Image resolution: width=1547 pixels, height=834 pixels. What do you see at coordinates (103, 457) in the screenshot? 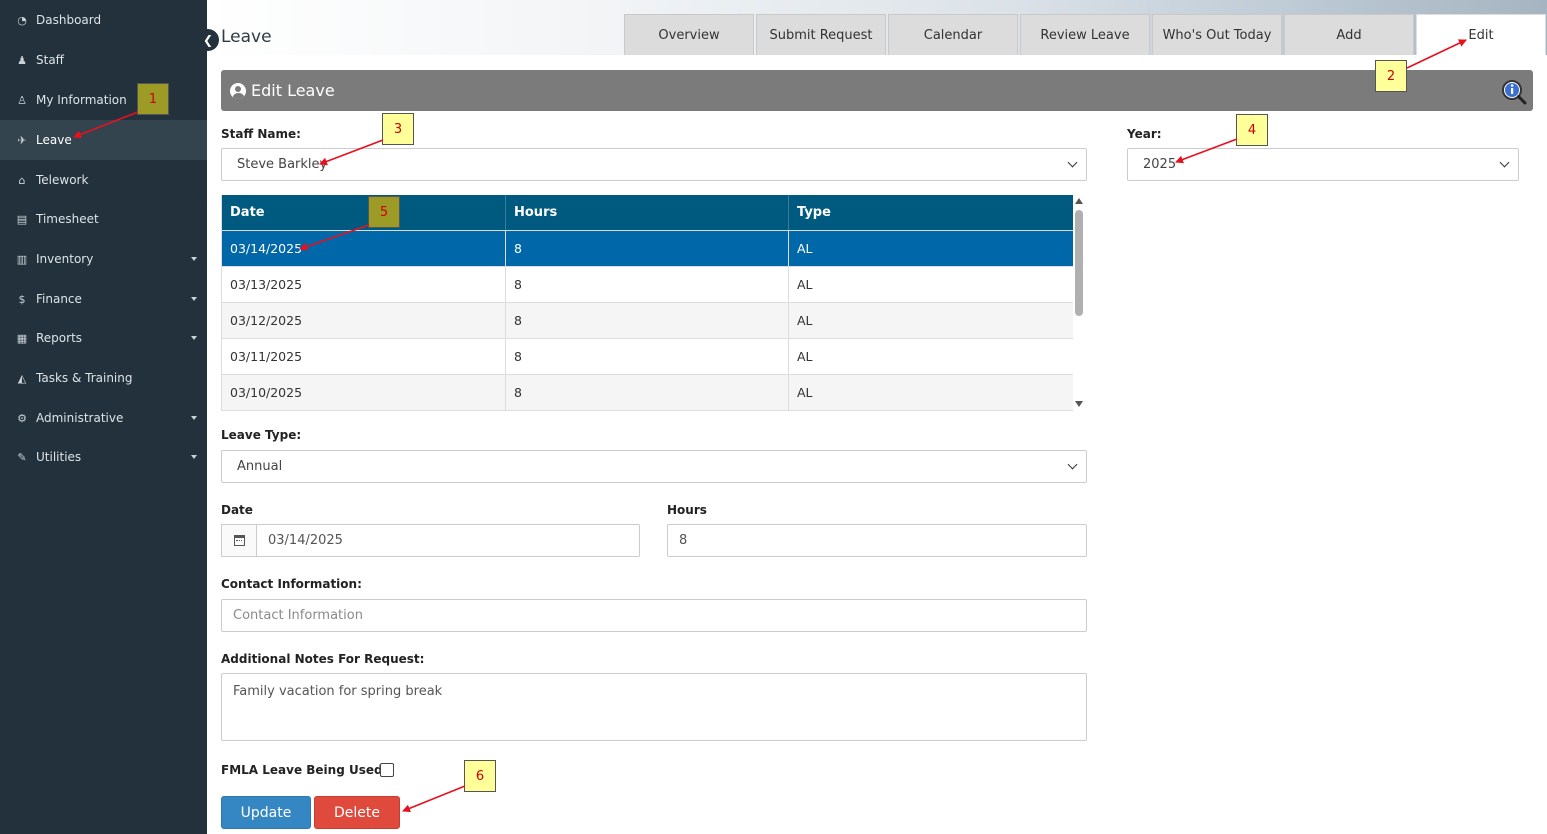
I see `sidebar-item-utilities: ✎ Utilities` at bounding box center [103, 457].